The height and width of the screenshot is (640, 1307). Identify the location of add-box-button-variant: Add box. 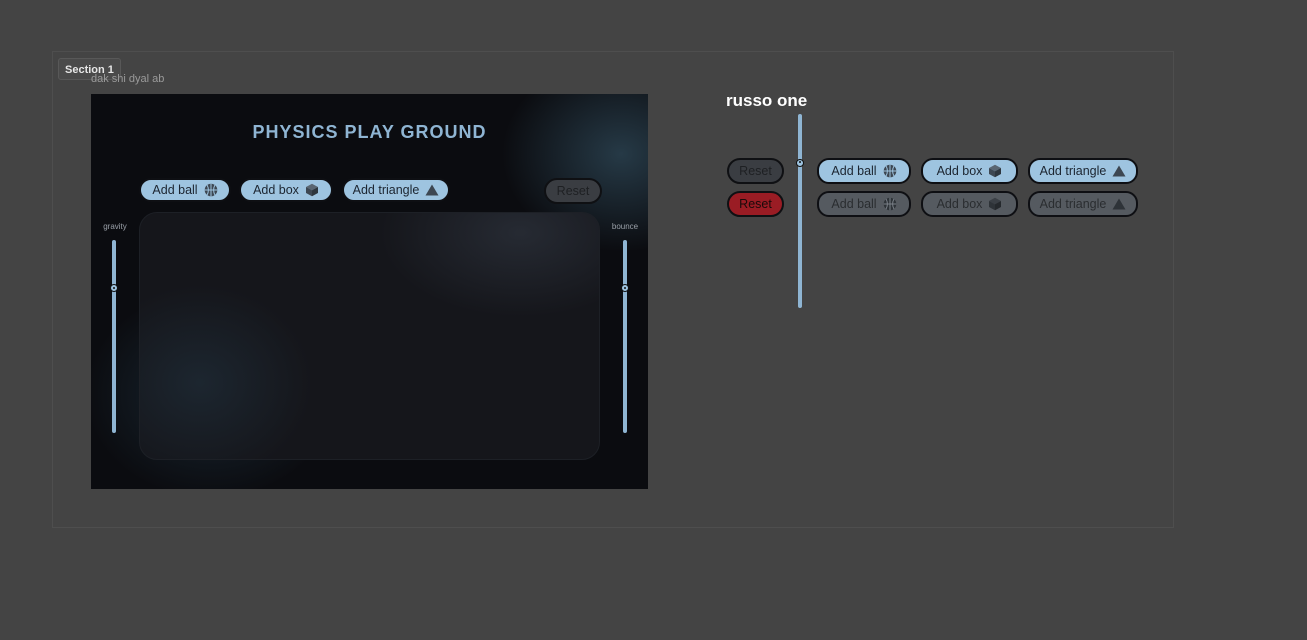
(969, 171).